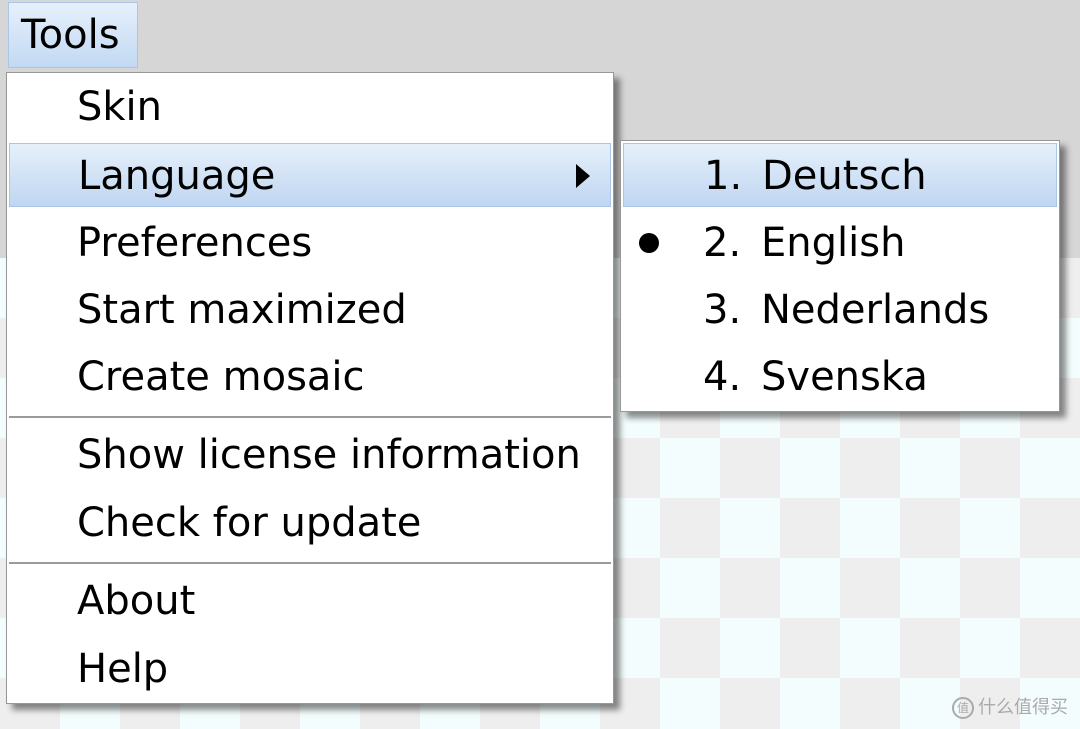 The width and height of the screenshot is (1080, 729). I want to click on language-item-deutsch: 1. Deutsch, so click(840, 175).